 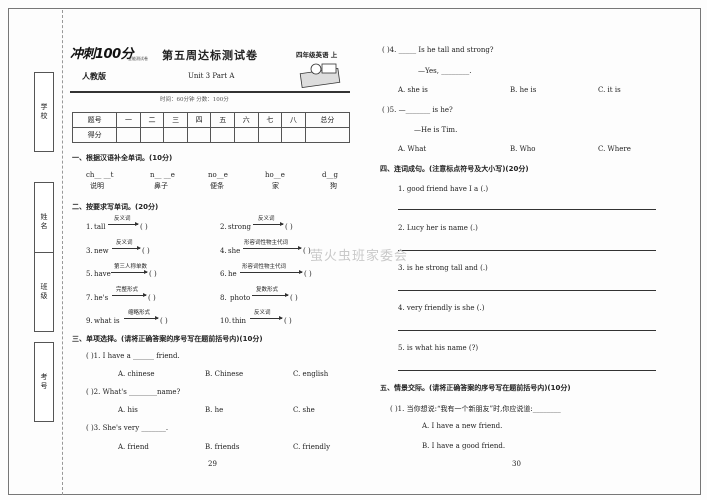 I want to click on fill-word: n__ __e, so click(x=162, y=175).